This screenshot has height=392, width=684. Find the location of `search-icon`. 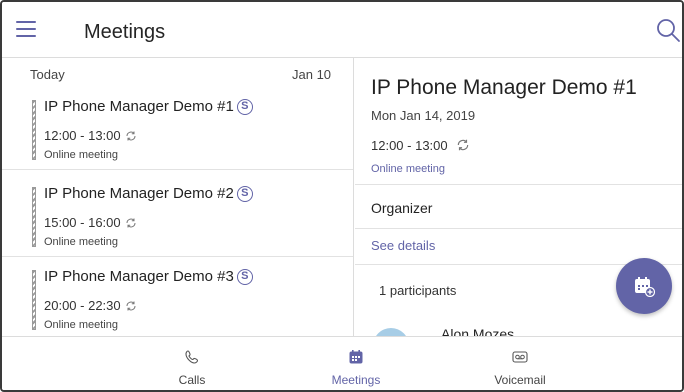

search-icon is located at coordinates (668, 30).